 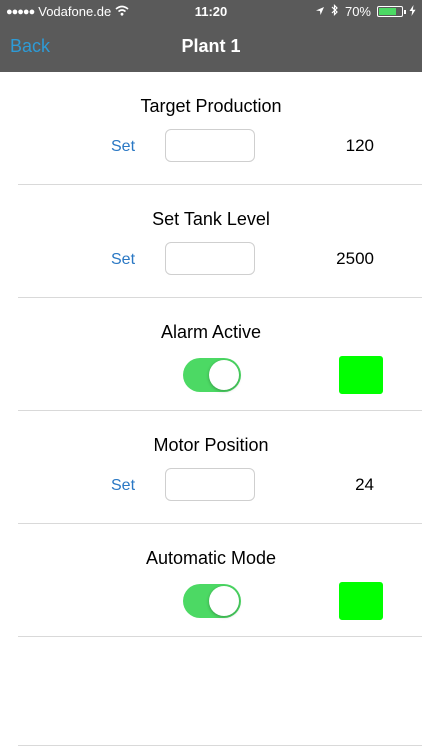 I want to click on row-title: Target Production, so click(x=211, y=106).